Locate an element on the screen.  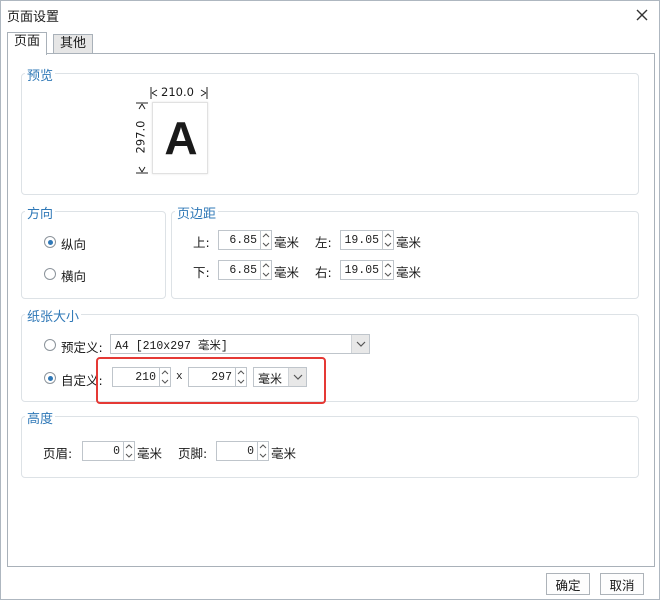
margin-top-label: 上: is located at coordinates (201, 242).